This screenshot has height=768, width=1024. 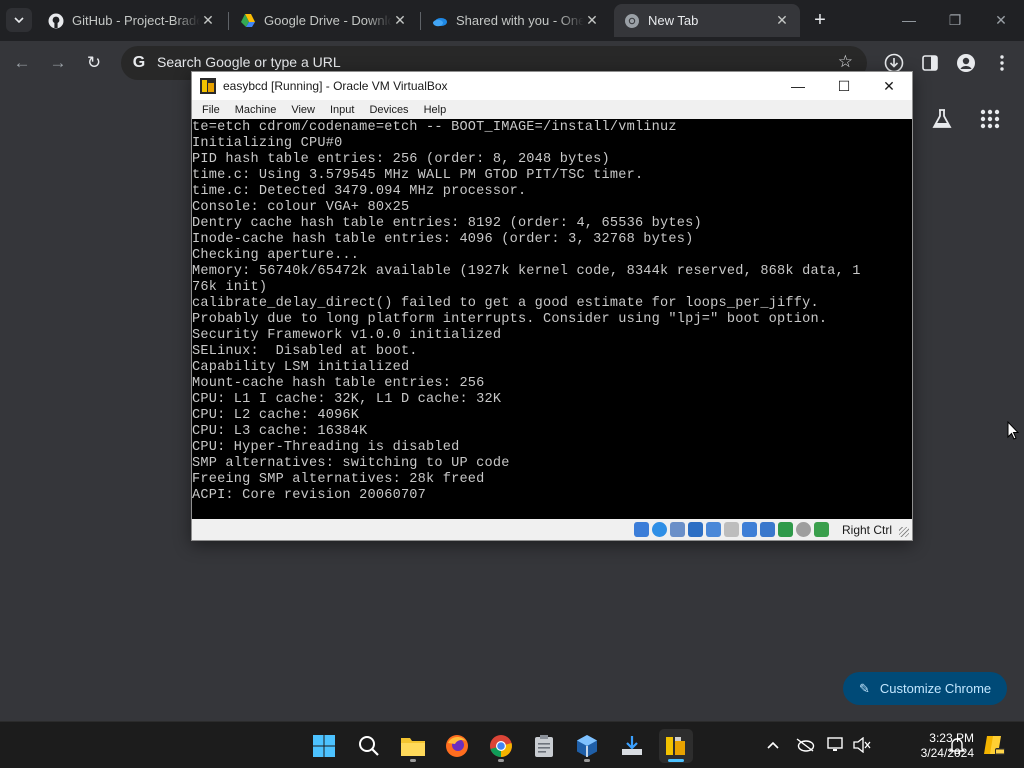 What do you see at coordinates (413, 746) in the screenshot?
I see `taskbar-file-explorer` at bounding box center [413, 746].